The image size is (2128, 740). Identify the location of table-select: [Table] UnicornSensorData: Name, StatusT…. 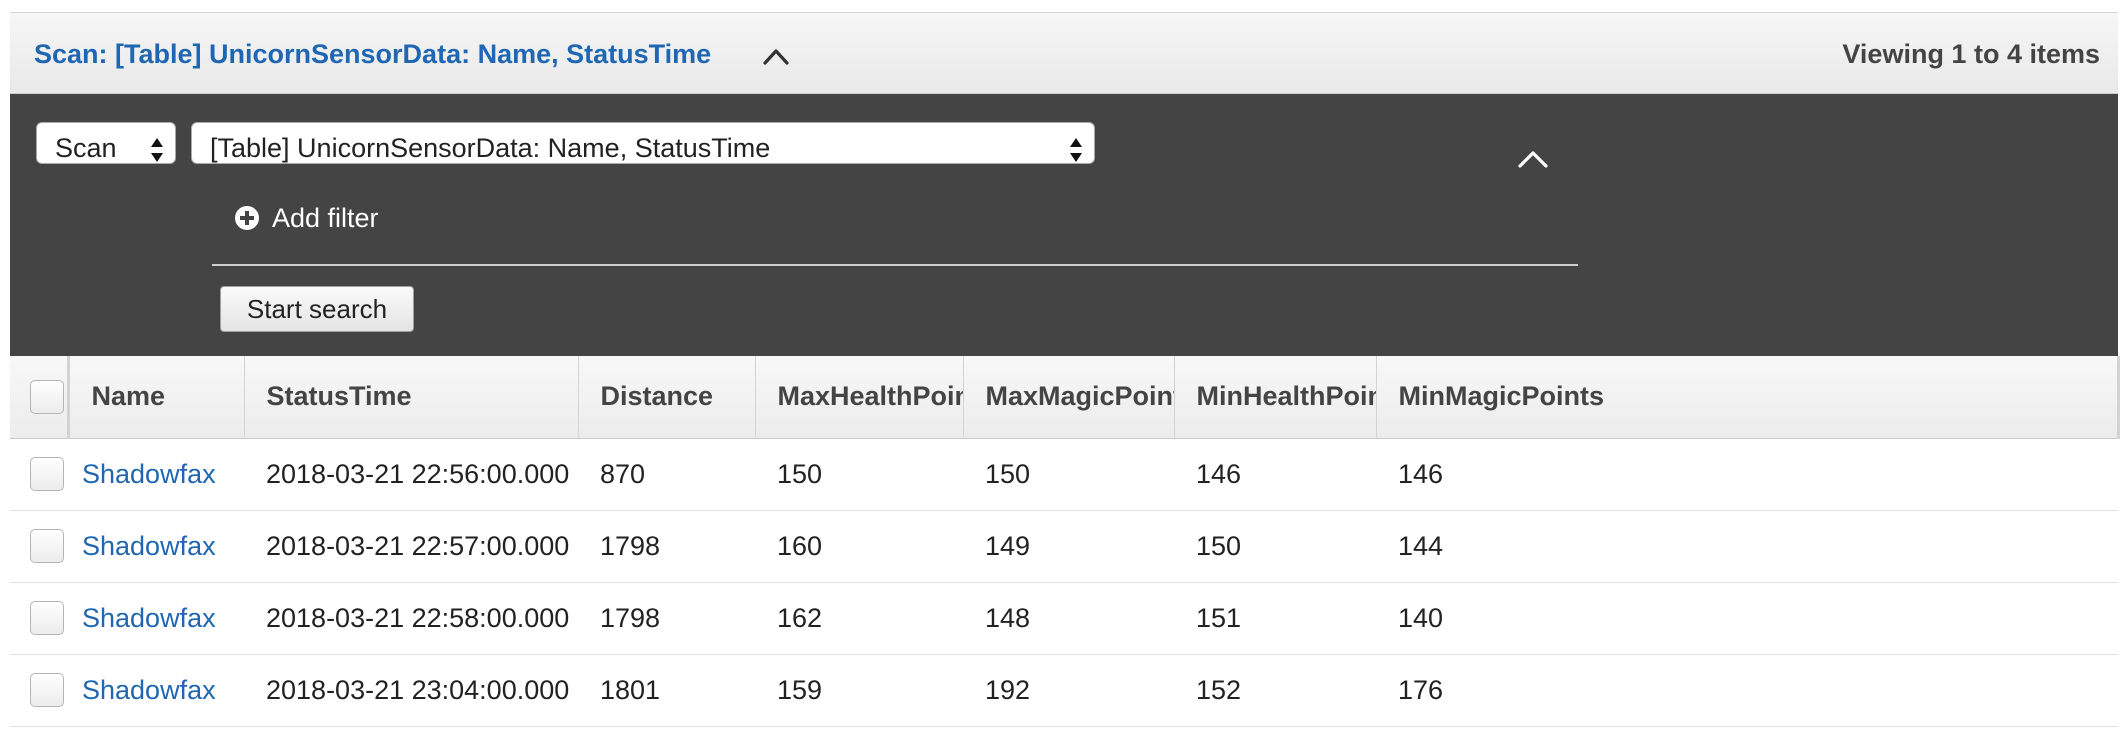
(643, 143).